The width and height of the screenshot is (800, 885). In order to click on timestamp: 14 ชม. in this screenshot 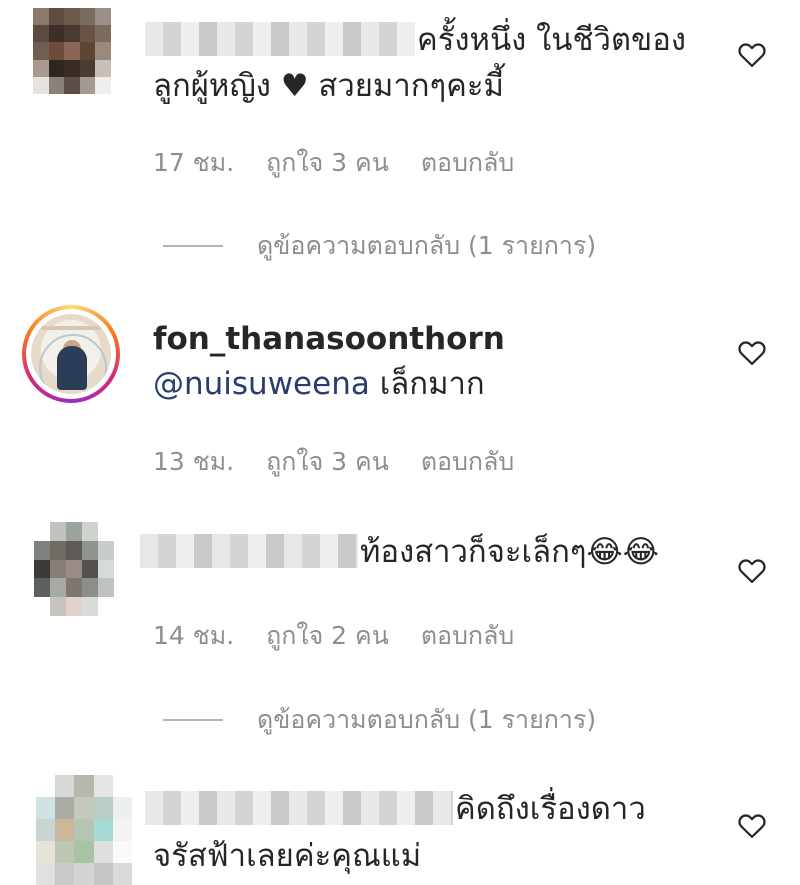, I will do `click(194, 635)`.